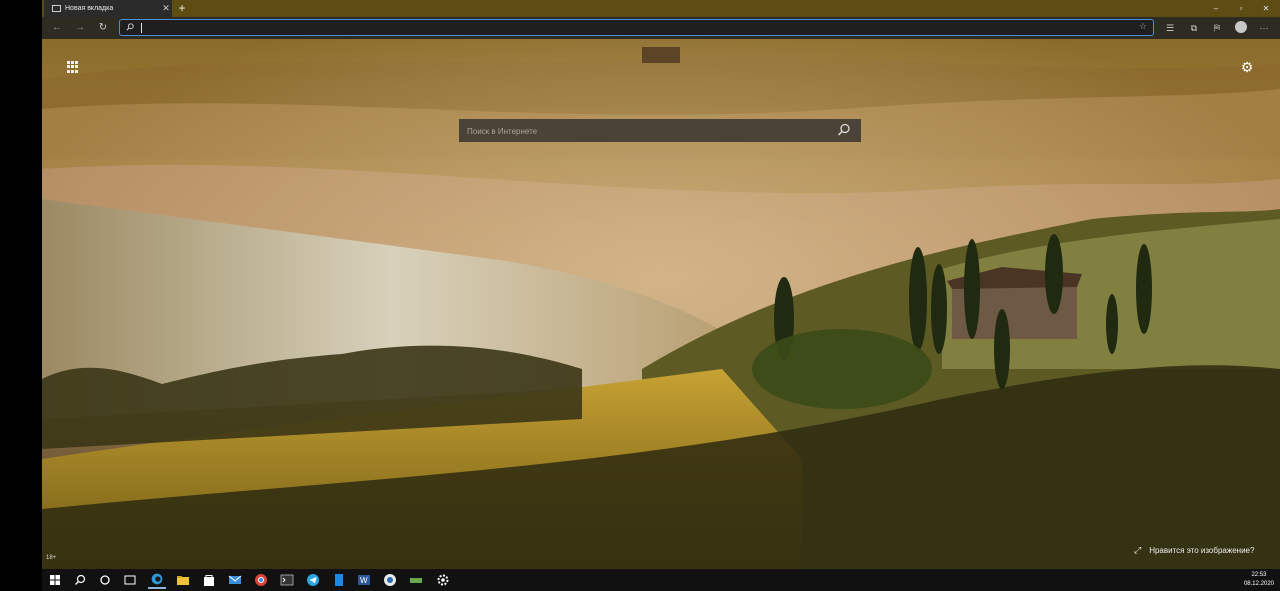 This screenshot has height=591, width=1280. Describe the element at coordinates (105, 580) in the screenshot. I see `cortana-icon` at that location.